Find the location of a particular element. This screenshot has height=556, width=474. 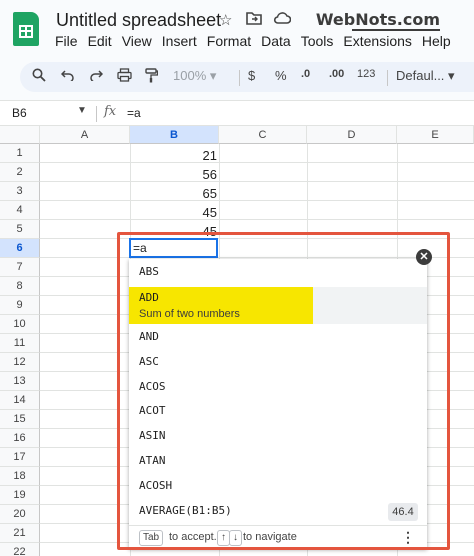

search-menus-icon is located at coordinates (39, 76).